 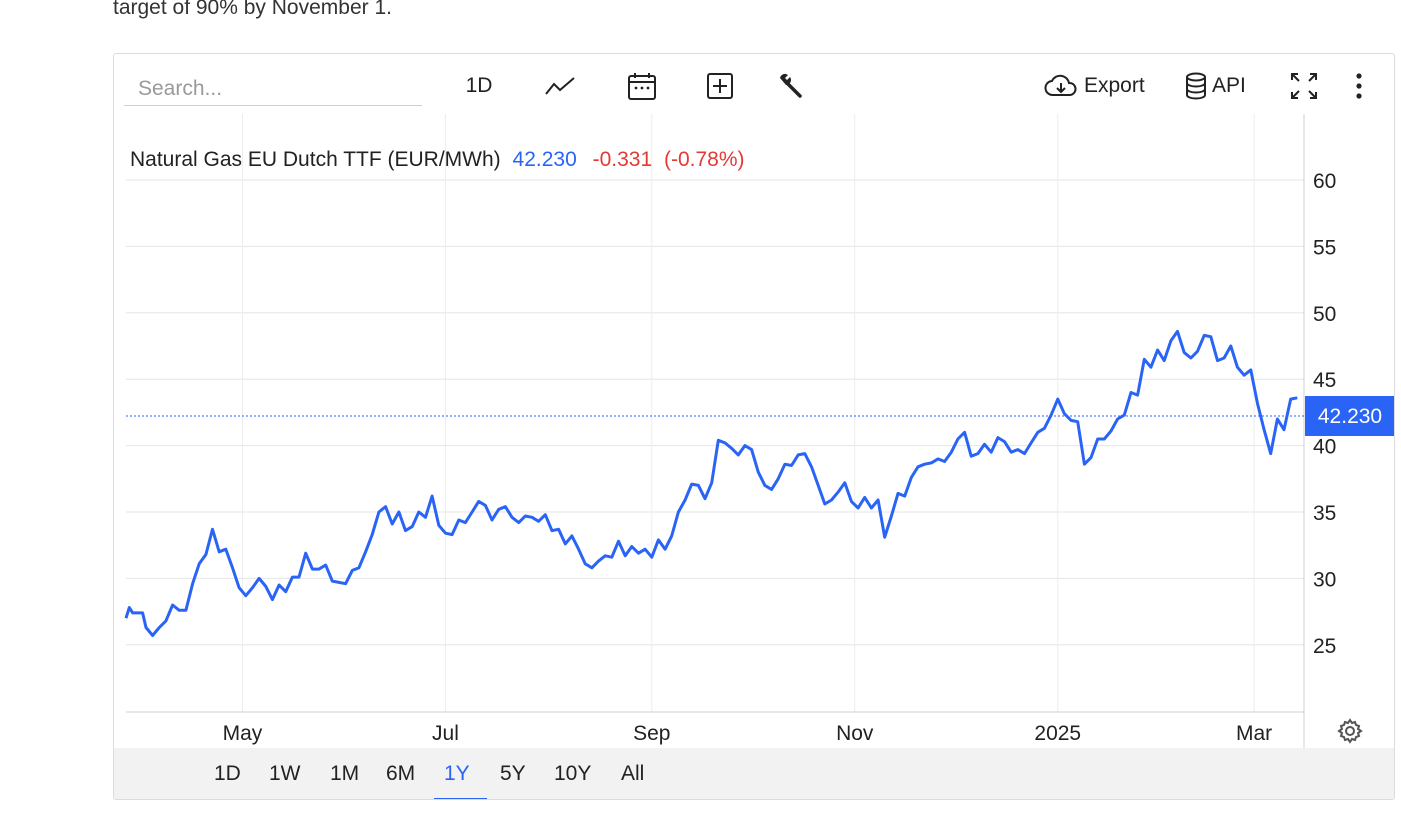 I want to click on range-selector: 1D 1W 1M 6M 1Y 5Y 10Y All, so click(x=754, y=773).